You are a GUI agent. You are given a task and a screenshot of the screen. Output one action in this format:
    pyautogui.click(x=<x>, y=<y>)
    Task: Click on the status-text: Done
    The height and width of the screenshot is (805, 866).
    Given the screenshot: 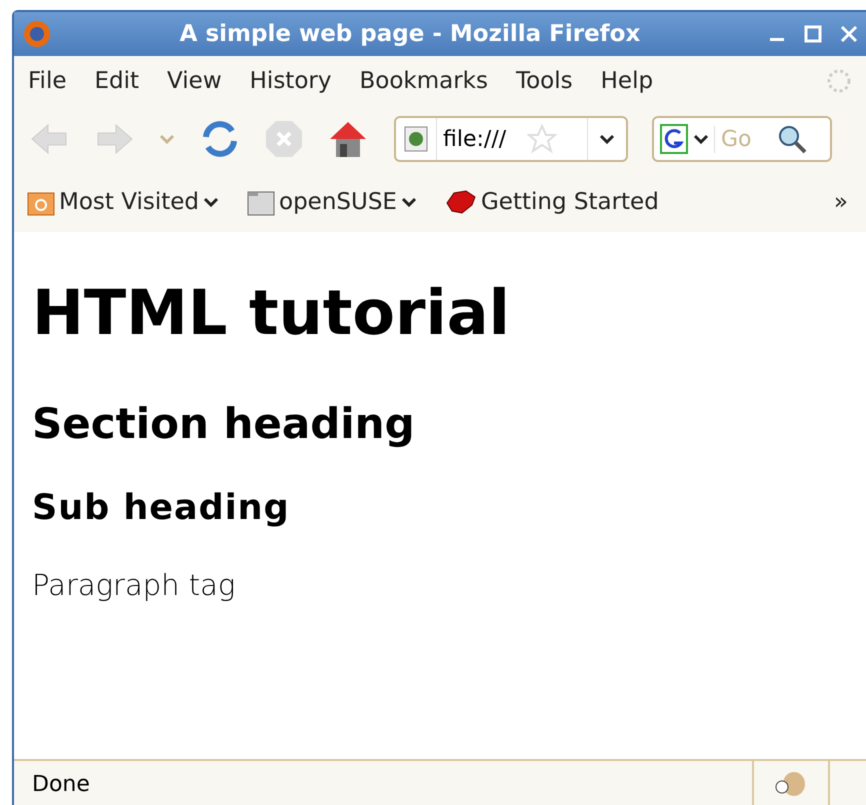 What is the action you would take?
    pyautogui.click(x=61, y=784)
    